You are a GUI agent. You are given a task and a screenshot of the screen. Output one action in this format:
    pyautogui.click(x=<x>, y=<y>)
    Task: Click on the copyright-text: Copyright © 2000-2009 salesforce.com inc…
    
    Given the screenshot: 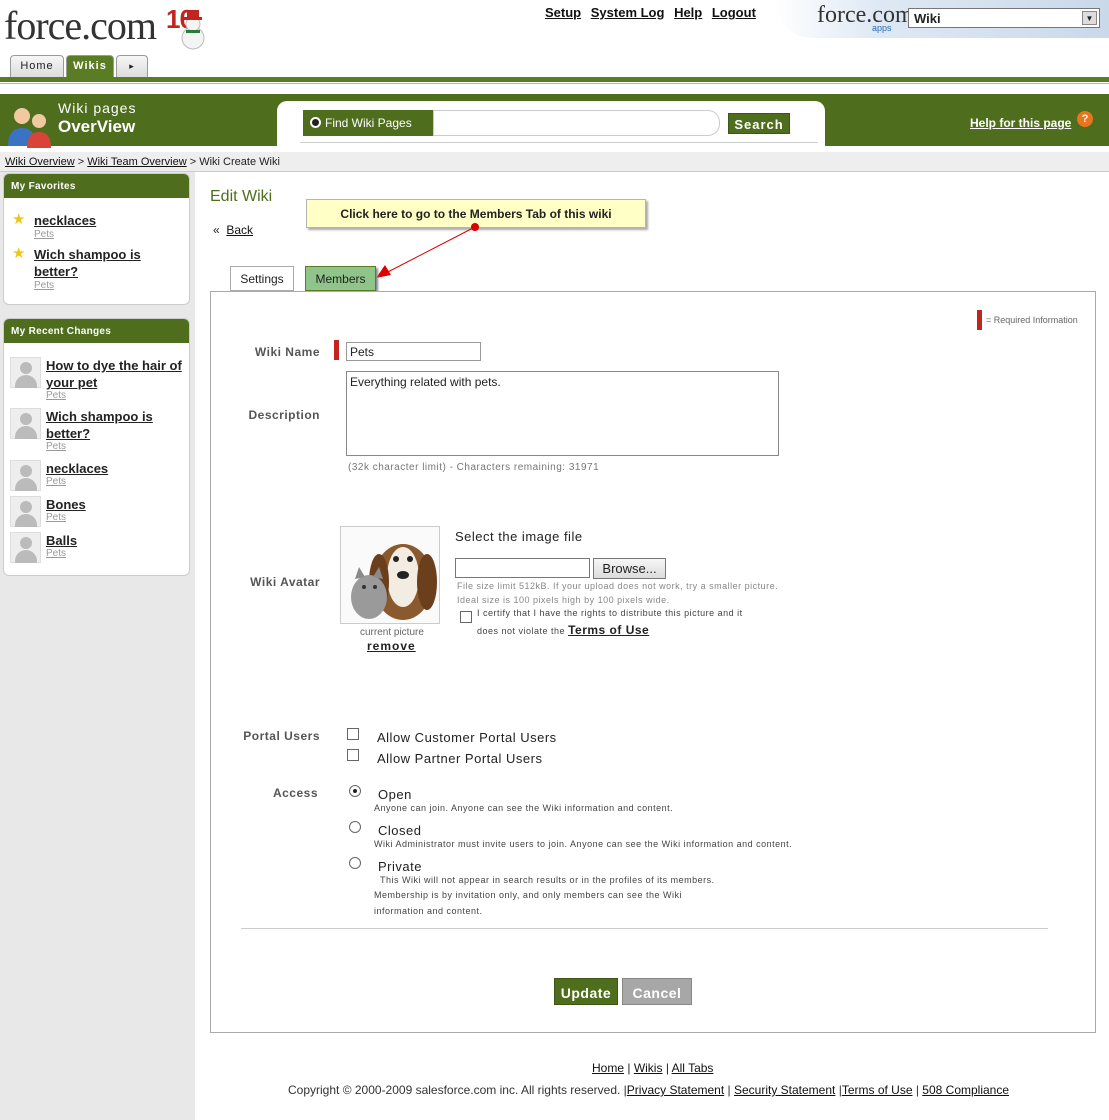 What is the action you would take?
    pyautogui.click(x=454, y=1090)
    